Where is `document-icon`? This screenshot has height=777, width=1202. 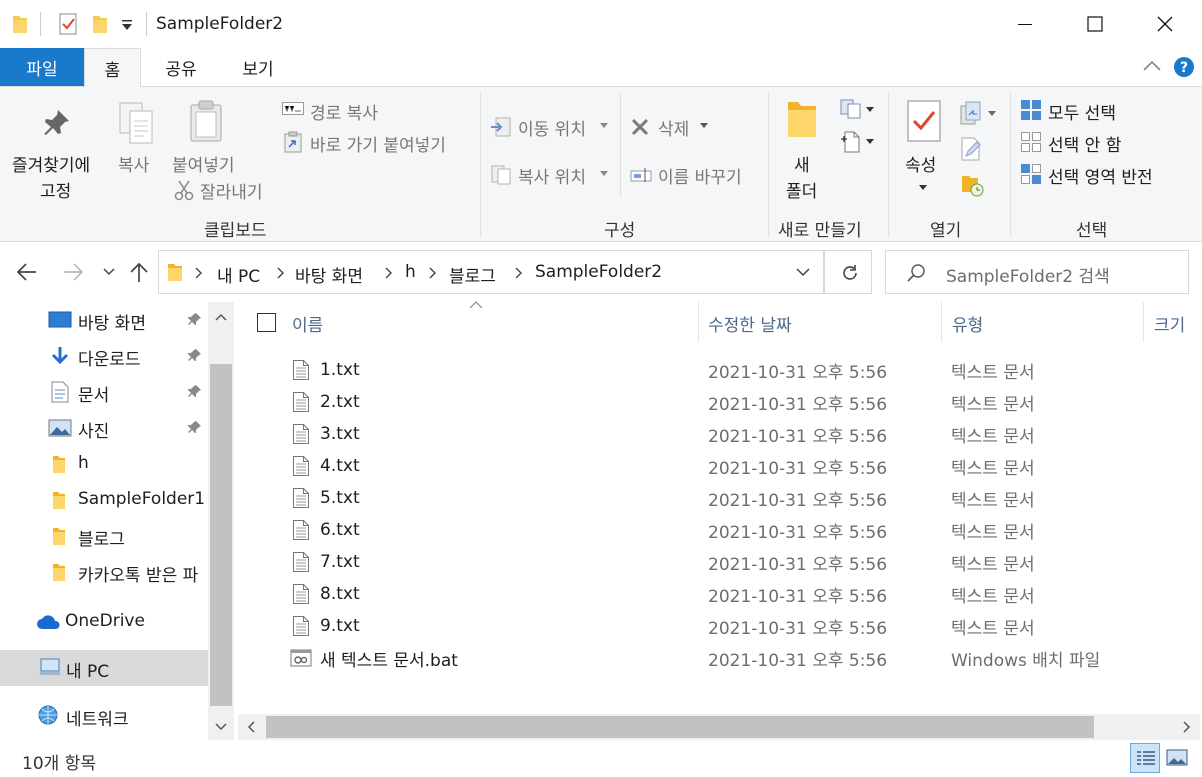 document-icon is located at coordinates (60, 392).